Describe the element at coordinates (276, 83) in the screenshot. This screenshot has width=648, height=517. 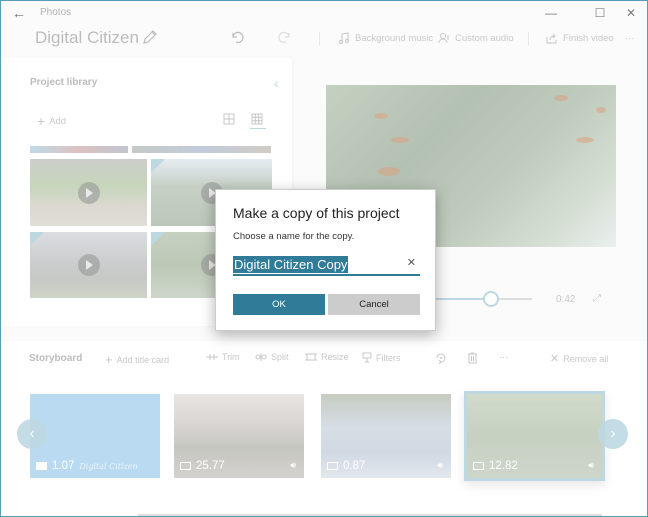
I see `collapse-panel-icon: ‹` at that location.